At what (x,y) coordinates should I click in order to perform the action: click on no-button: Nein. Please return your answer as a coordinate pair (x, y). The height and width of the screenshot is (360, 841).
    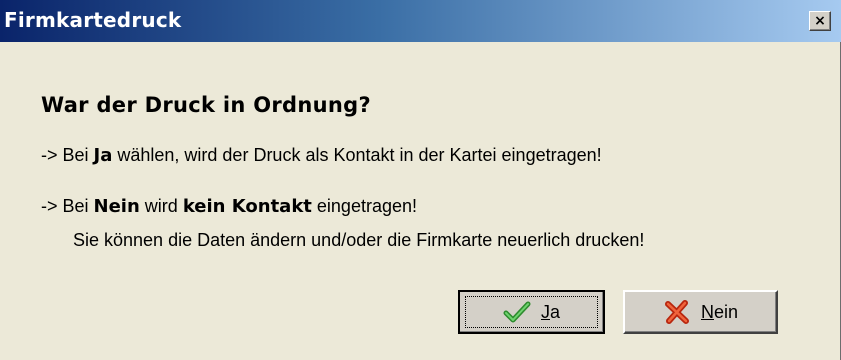
    Looking at the image, I should click on (700, 312).